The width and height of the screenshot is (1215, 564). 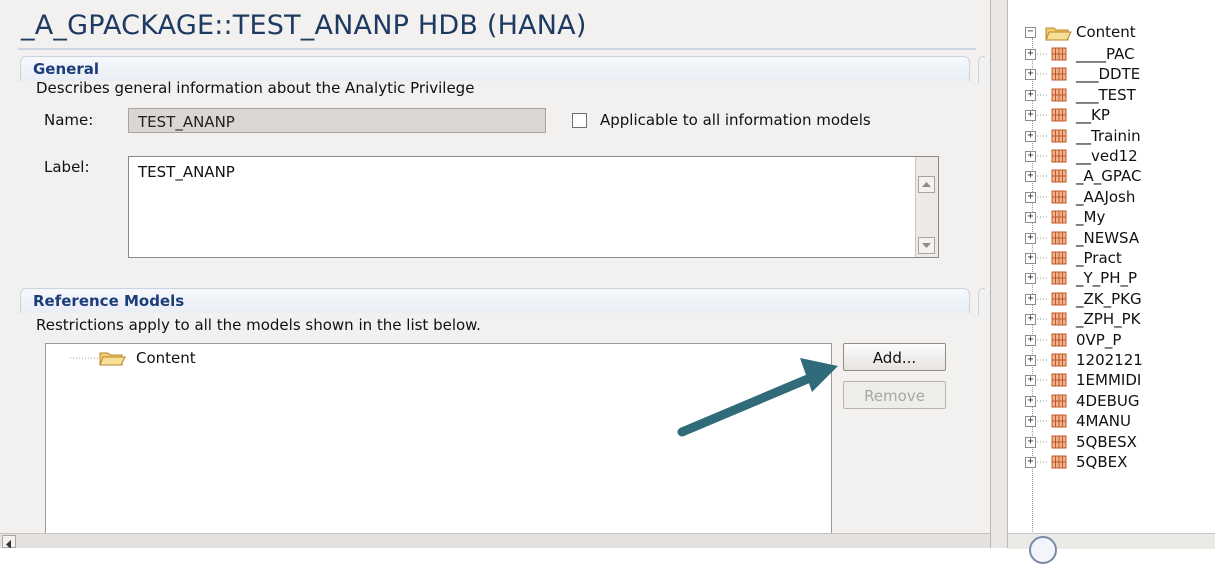 What do you see at coordinates (1099, 339) in the screenshot?
I see `navigator-package-label: 0VP_P` at bounding box center [1099, 339].